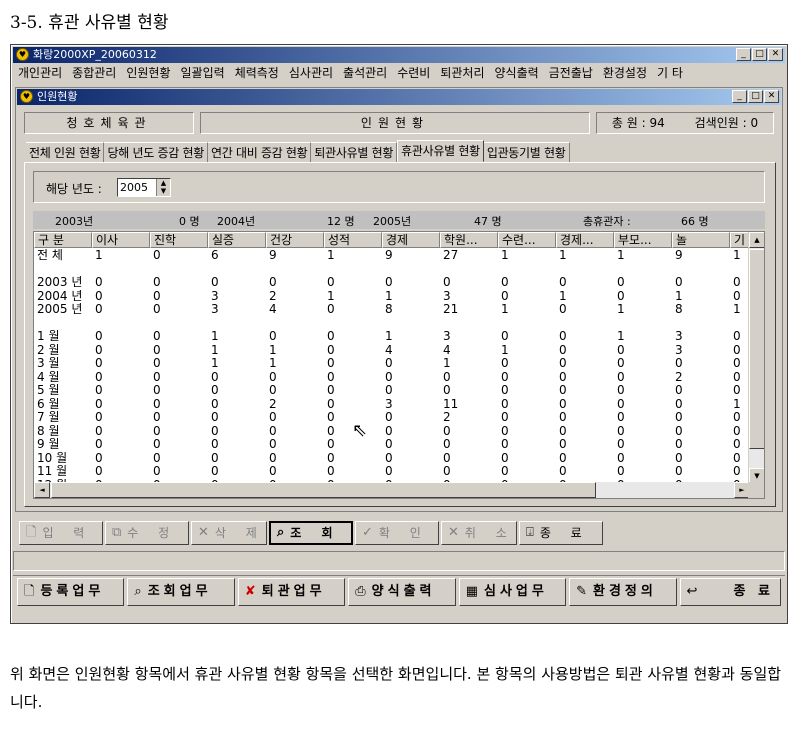 This screenshot has width=800, height=738. I want to click on child-titlebar: ♥ 인원현황 _ □ ✕, so click(399, 97).